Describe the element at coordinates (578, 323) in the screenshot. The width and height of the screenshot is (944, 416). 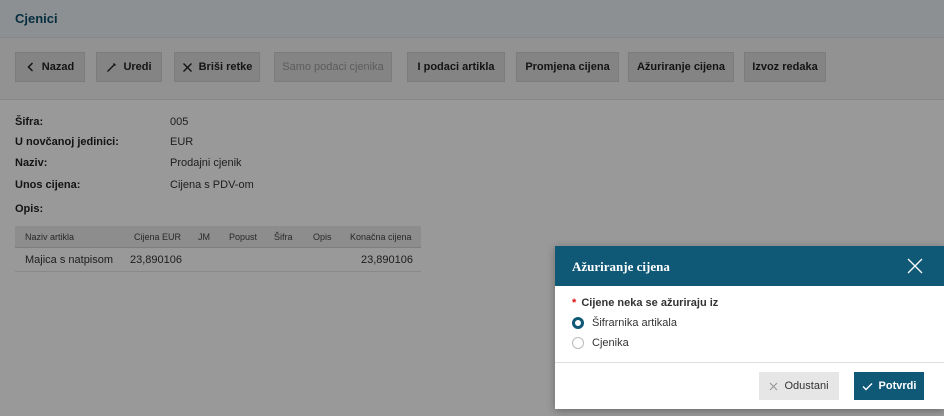
I see `radio-selected-icon` at that location.